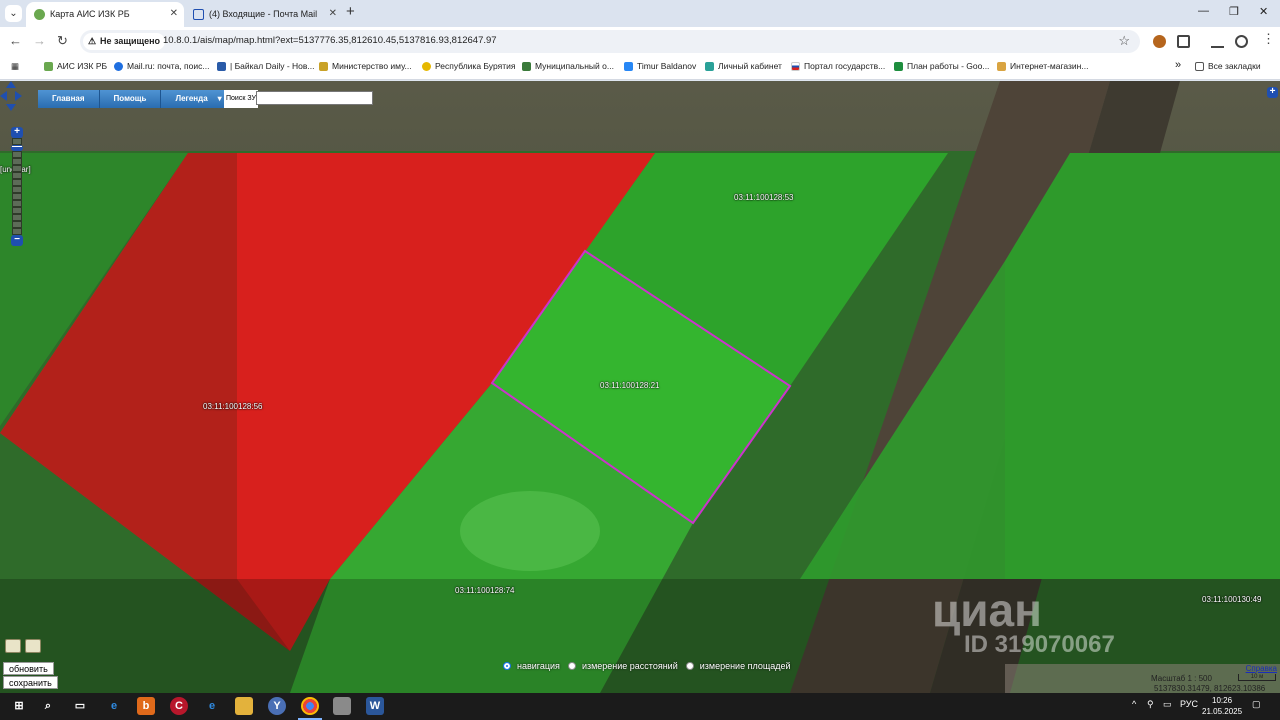  Describe the element at coordinates (342, 706) in the screenshot. I see `app-photo-icon` at that location.